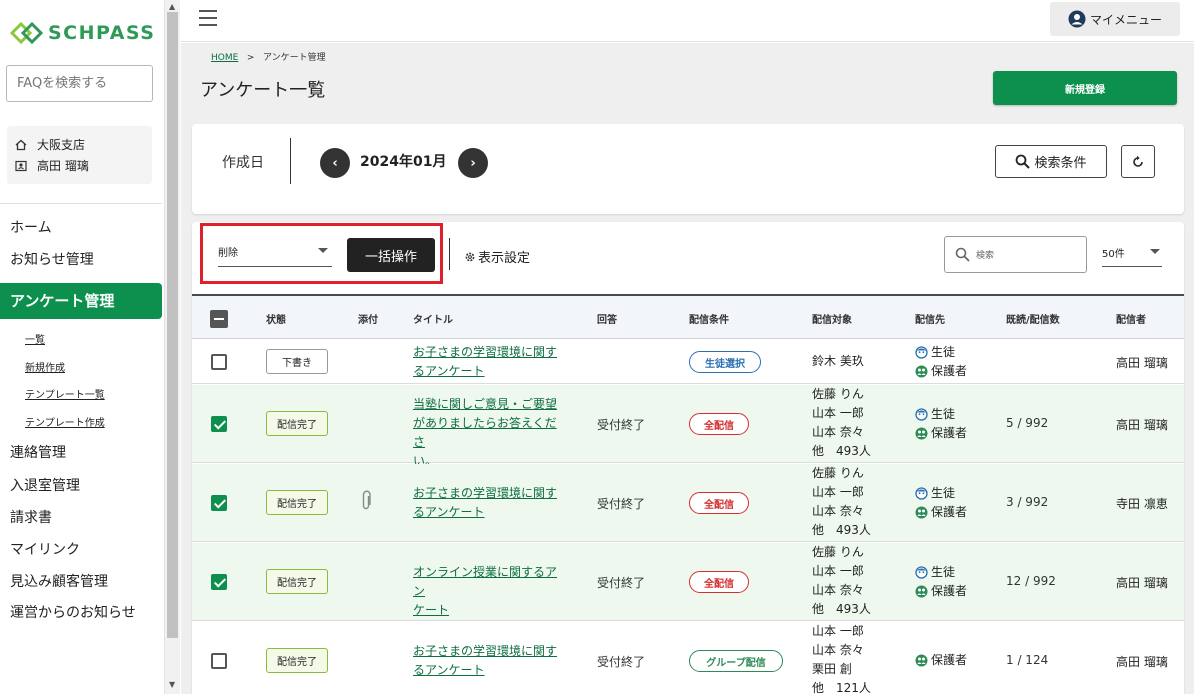 The image size is (1194, 694). Describe the element at coordinates (275, 254) in the screenshot. I see `bulk-action-select: 削除` at that location.